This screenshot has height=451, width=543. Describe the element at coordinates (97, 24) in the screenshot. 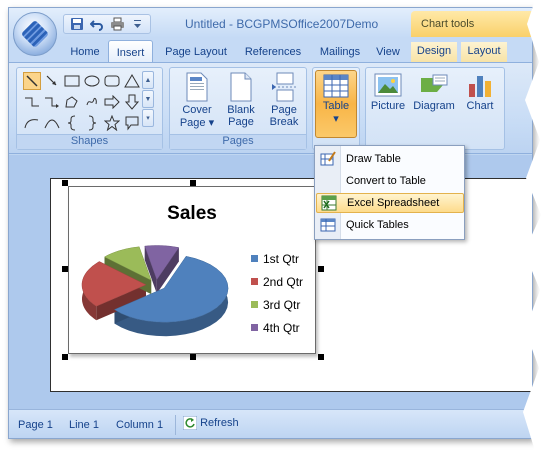

I see `undo-icon` at that location.